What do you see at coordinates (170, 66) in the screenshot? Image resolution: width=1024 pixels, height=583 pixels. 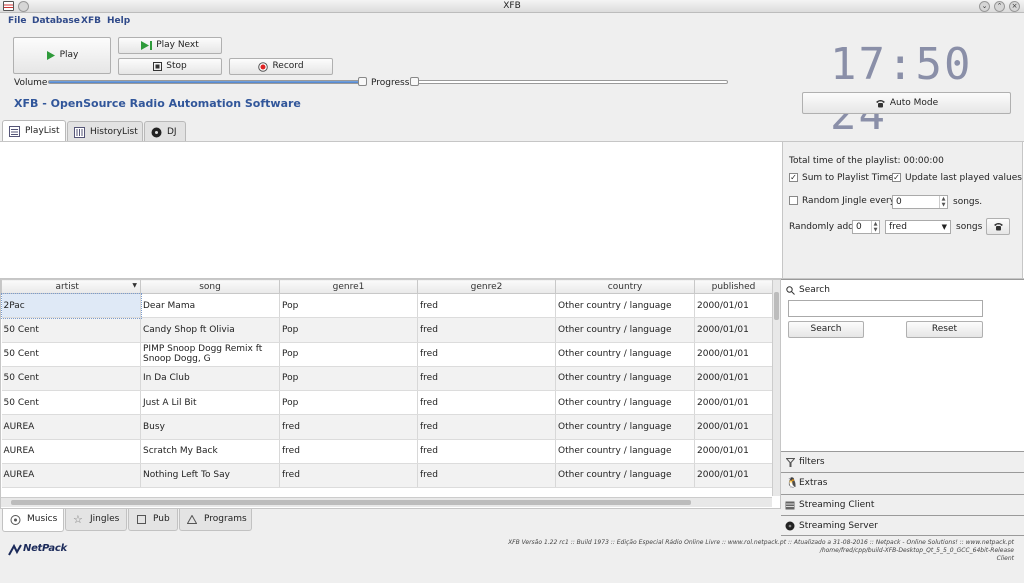 I see `stop-button: Stop` at bounding box center [170, 66].